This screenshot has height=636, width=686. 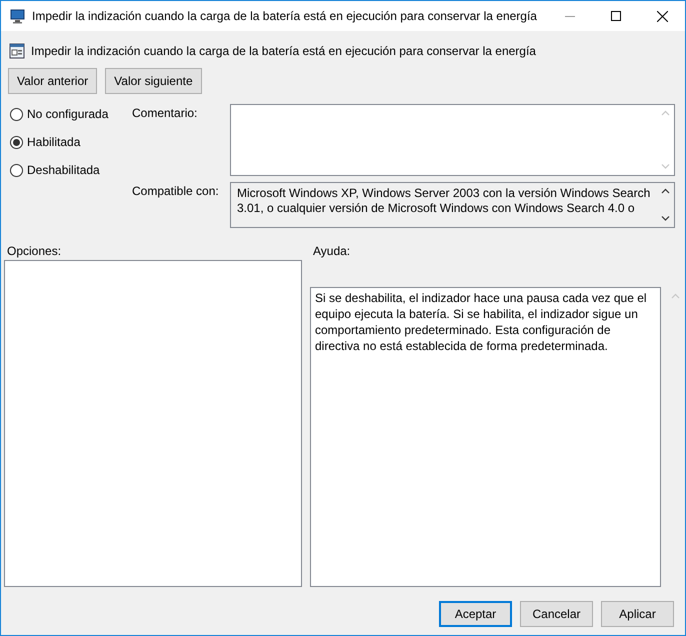 I want to click on scroll-up-icon, so click(x=665, y=191).